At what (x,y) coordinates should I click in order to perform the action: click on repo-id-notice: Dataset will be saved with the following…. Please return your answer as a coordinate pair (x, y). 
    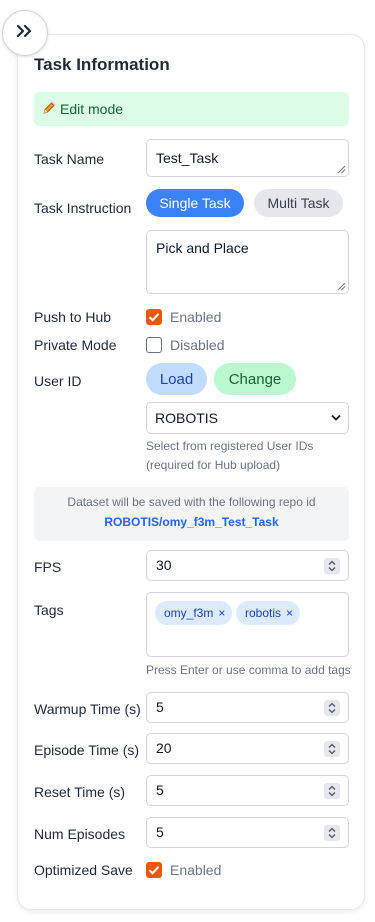
    Looking at the image, I should click on (191, 514).